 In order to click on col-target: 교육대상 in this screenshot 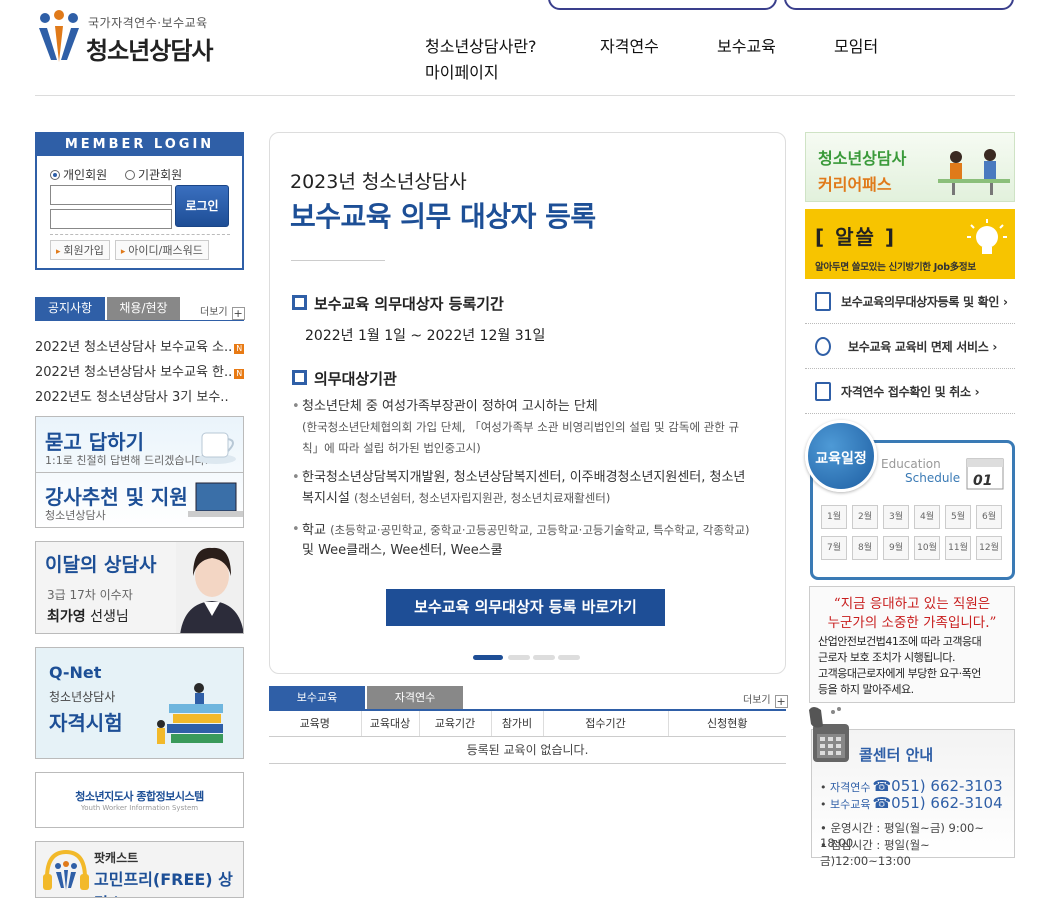, I will do `click(390, 723)`.